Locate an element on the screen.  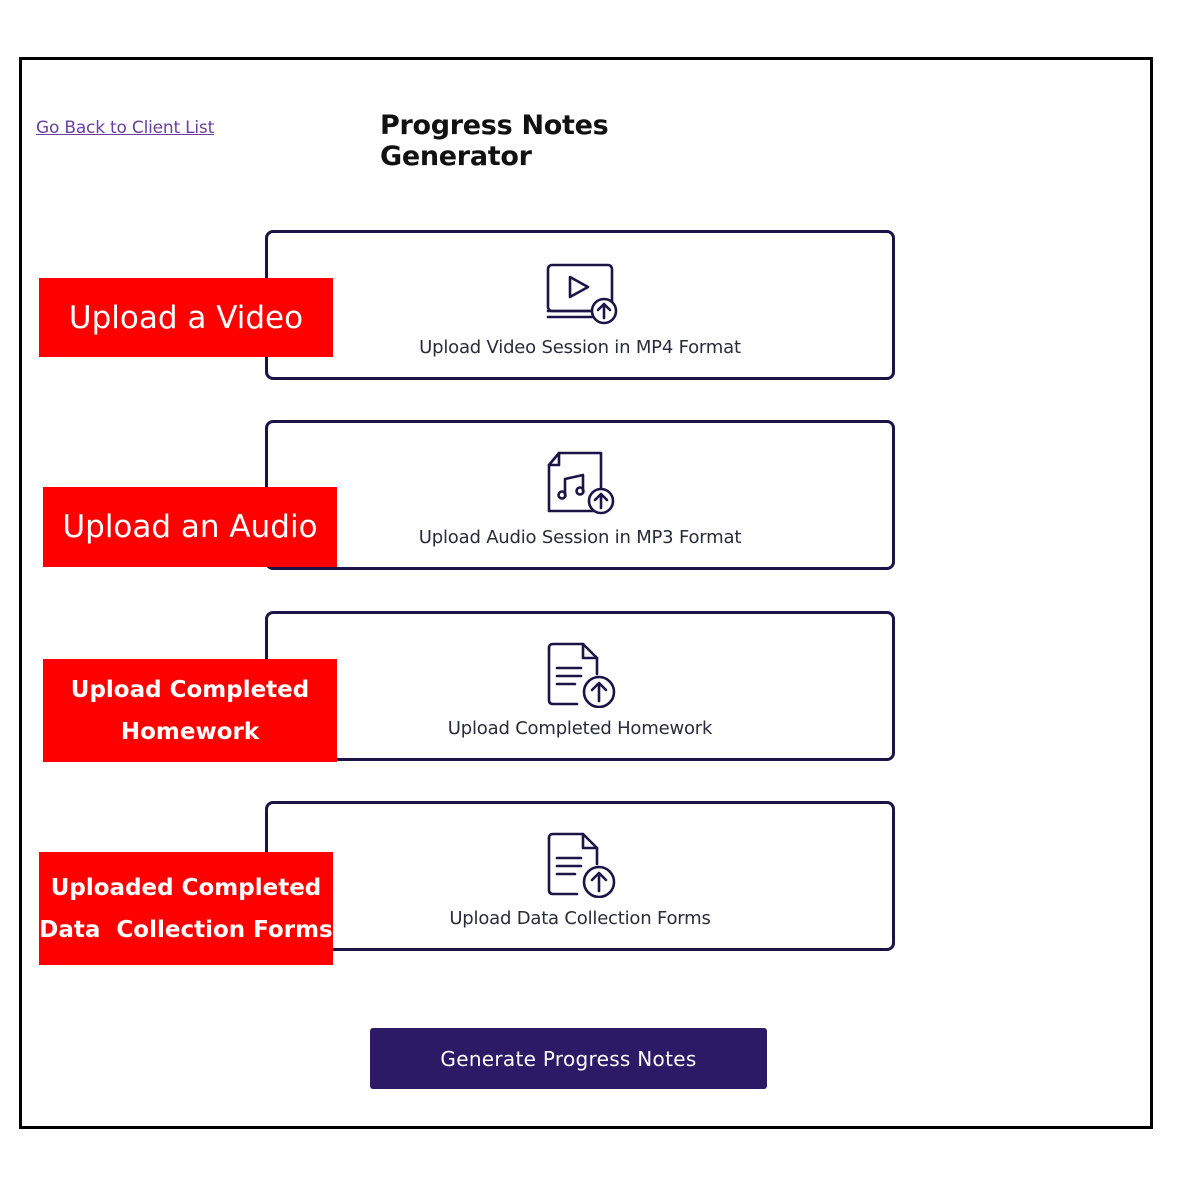
page-title: Progress Notes Generator is located at coordinates (494, 141).